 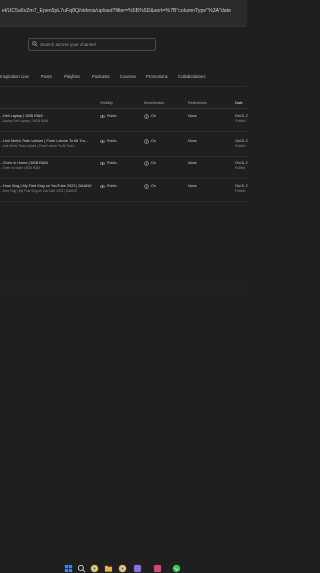 What do you see at coordinates (157, 76) in the screenshot?
I see `tab-promotions: Promotions` at bounding box center [157, 76].